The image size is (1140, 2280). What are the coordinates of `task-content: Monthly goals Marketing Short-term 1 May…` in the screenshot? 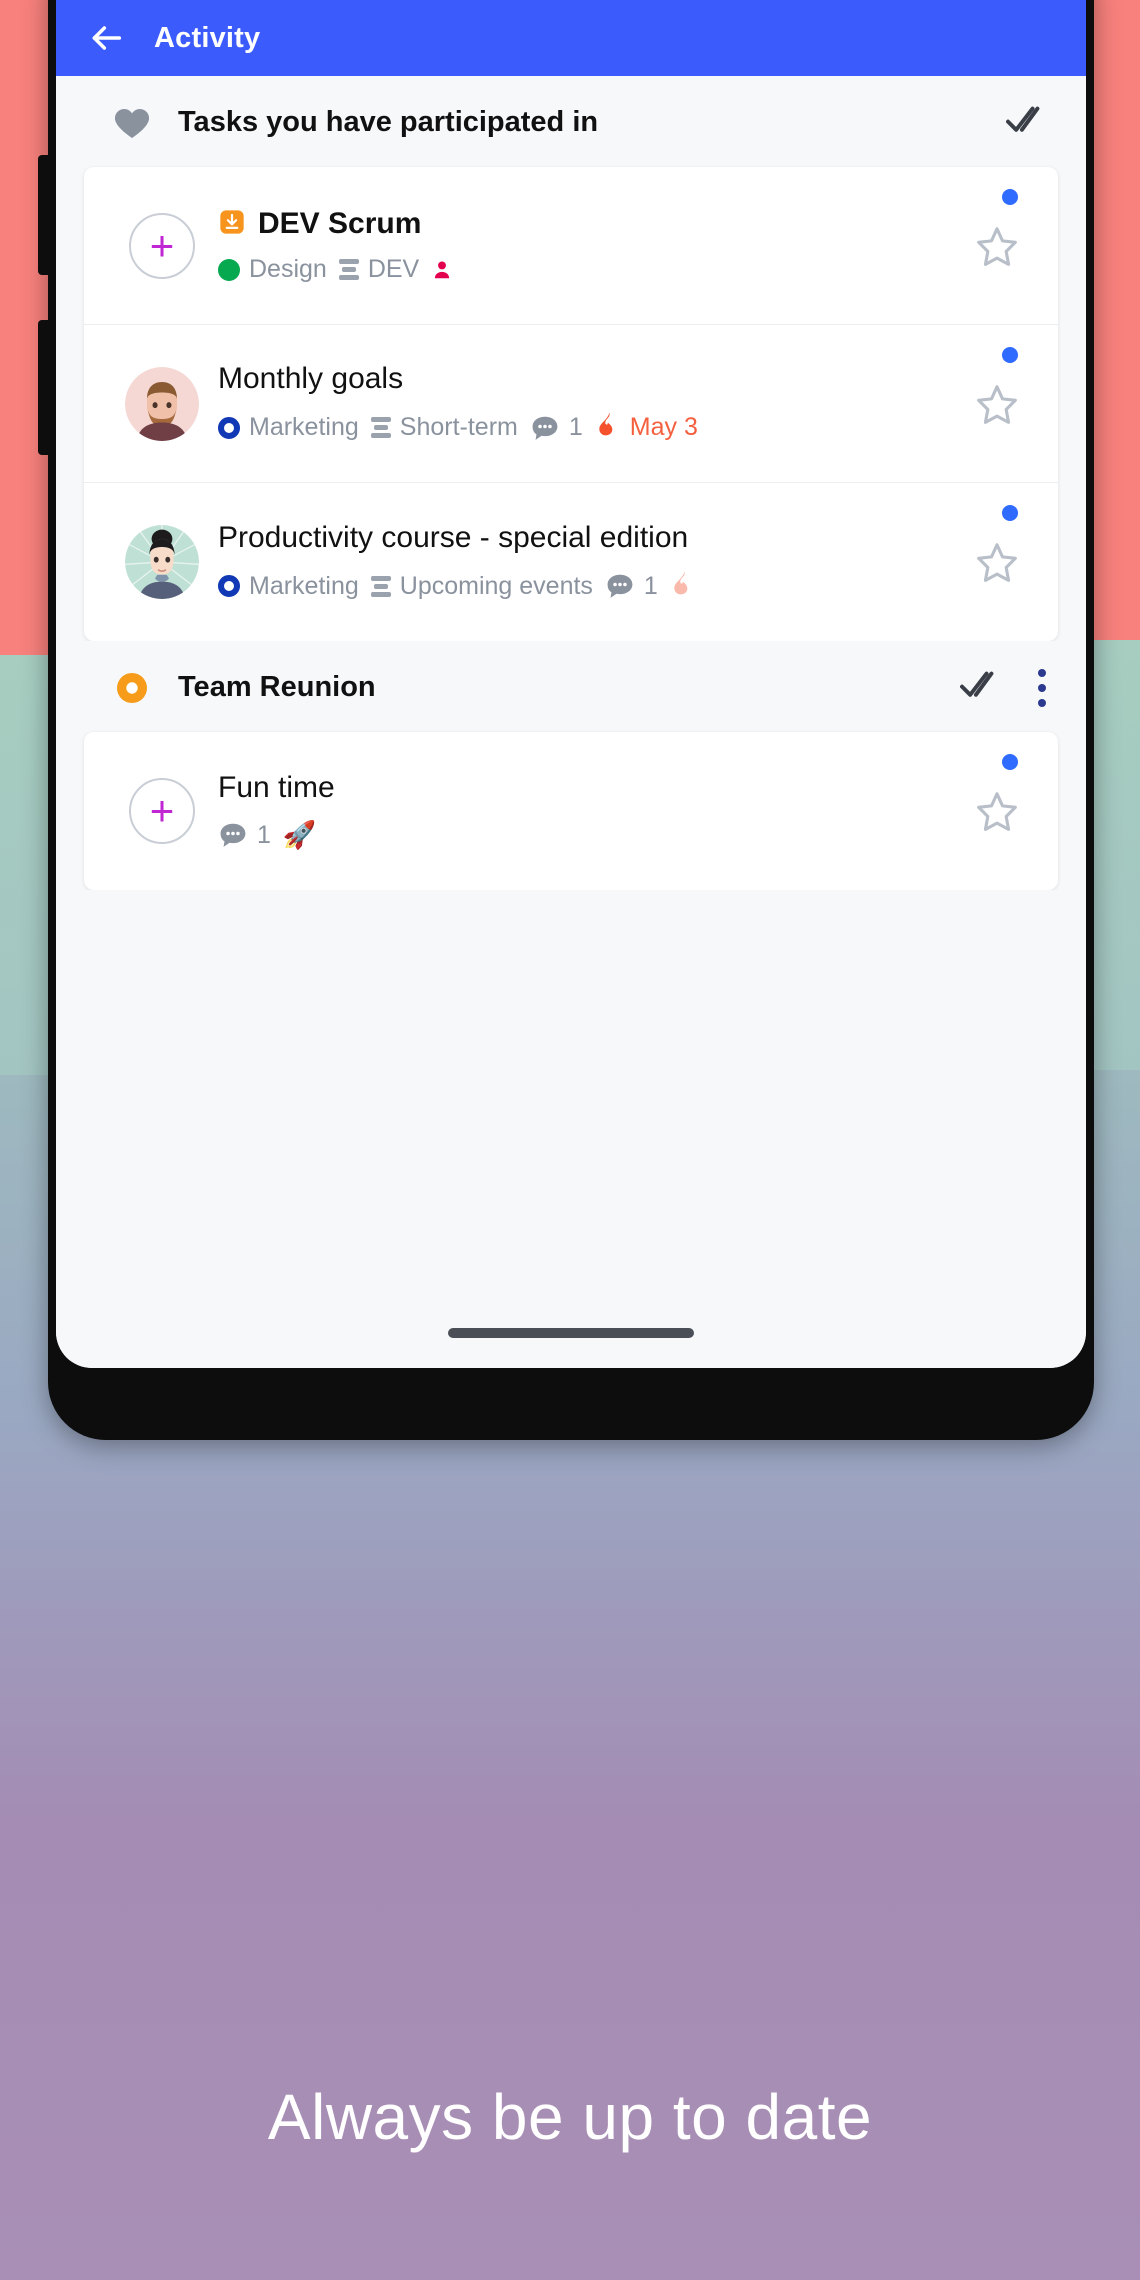 It's located at (588, 403).